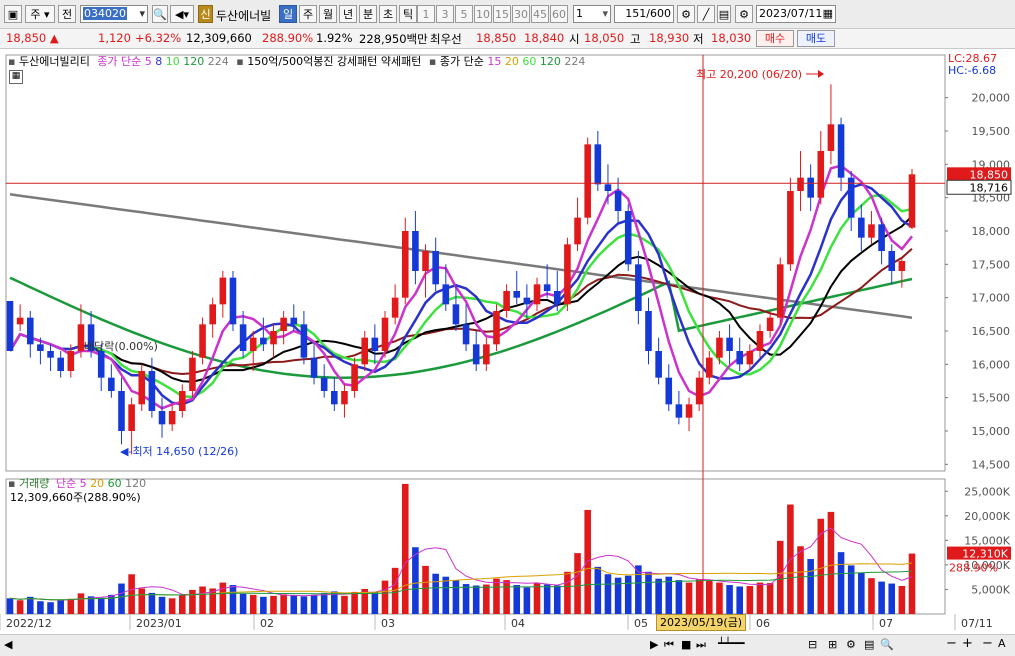 This screenshot has width=1015, height=656. What do you see at coordinates (13, 14) in the screenshot?
I see `chart-window-icon: ▣` at bounding box center [13, 14].